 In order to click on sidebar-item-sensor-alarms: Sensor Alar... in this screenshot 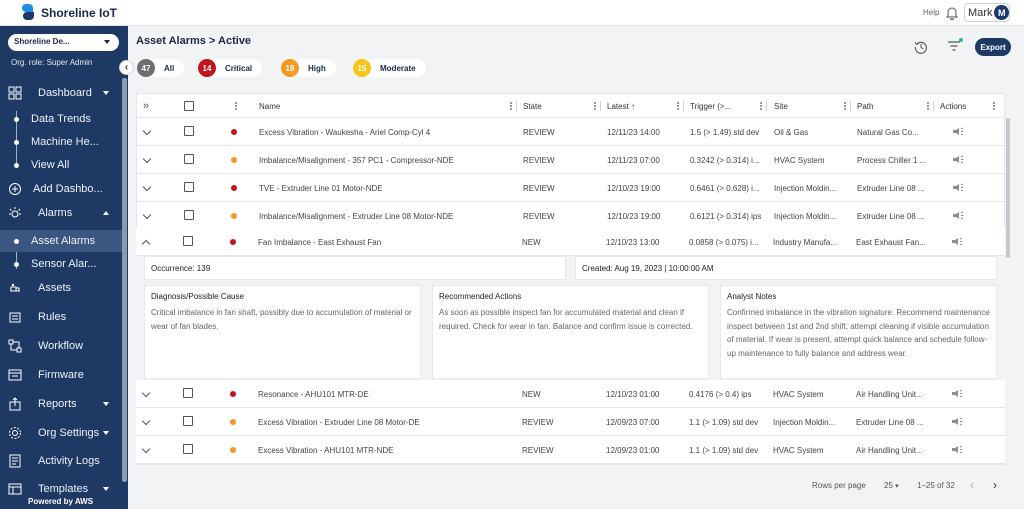, I will do `click(61, 264)`.